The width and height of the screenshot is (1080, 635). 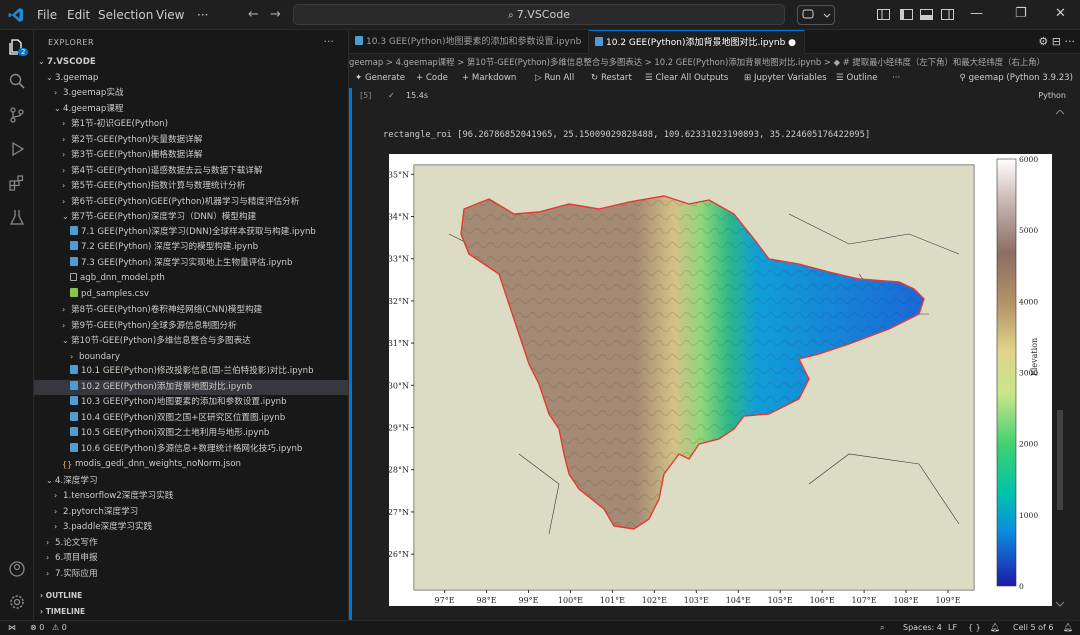 What do you see at coordinates (191, 512) in the screenshot?
I see `tree-folder-item: › 2.pytorch深度学习` at bounding box center [191, 512].